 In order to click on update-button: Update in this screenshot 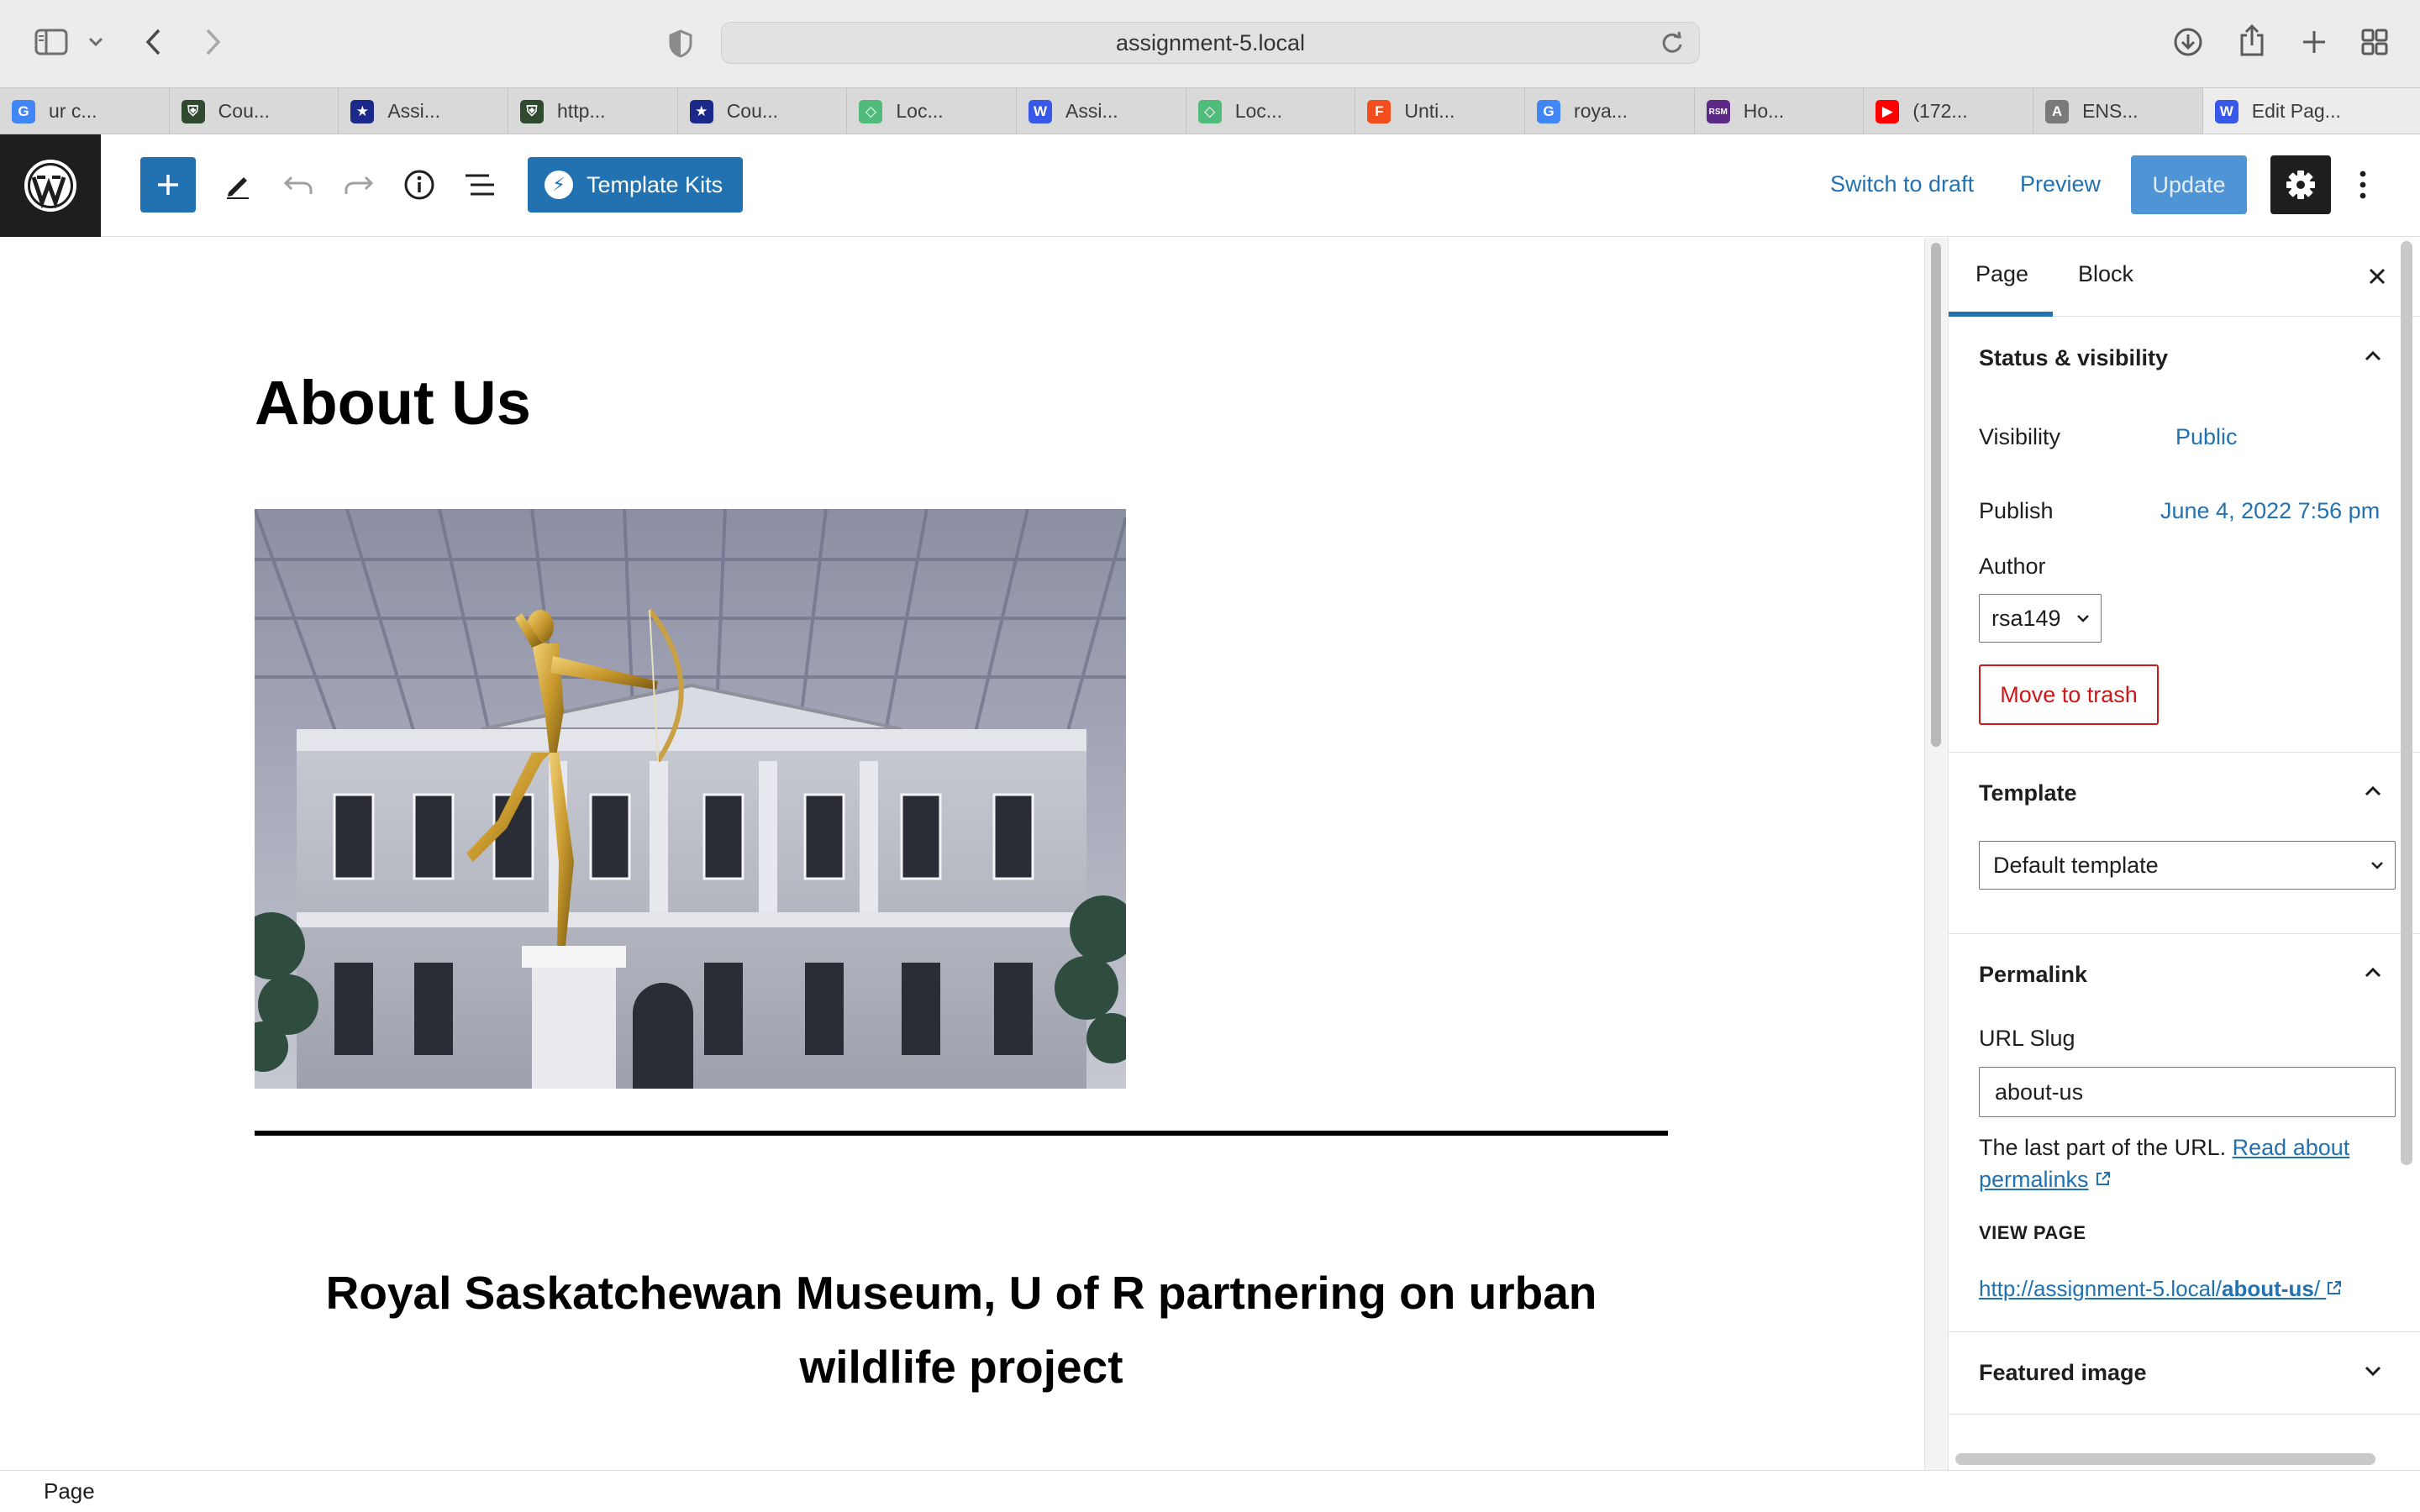, I will do `click(2189, 184)`.